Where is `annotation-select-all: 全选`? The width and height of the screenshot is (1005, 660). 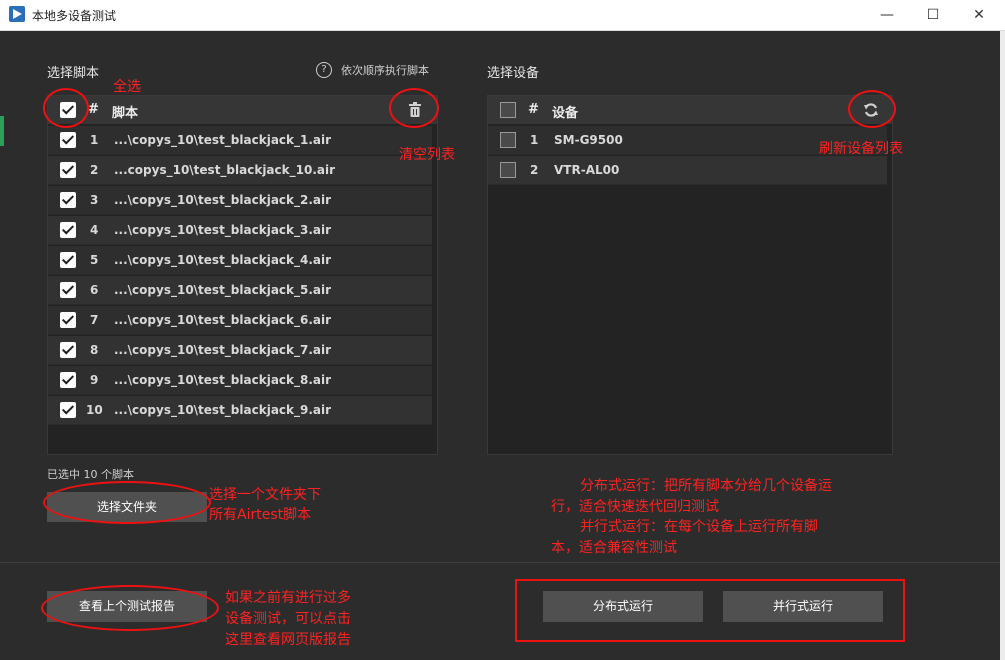
annotation-select-all: 全选 is located at coordinates (127, 87).